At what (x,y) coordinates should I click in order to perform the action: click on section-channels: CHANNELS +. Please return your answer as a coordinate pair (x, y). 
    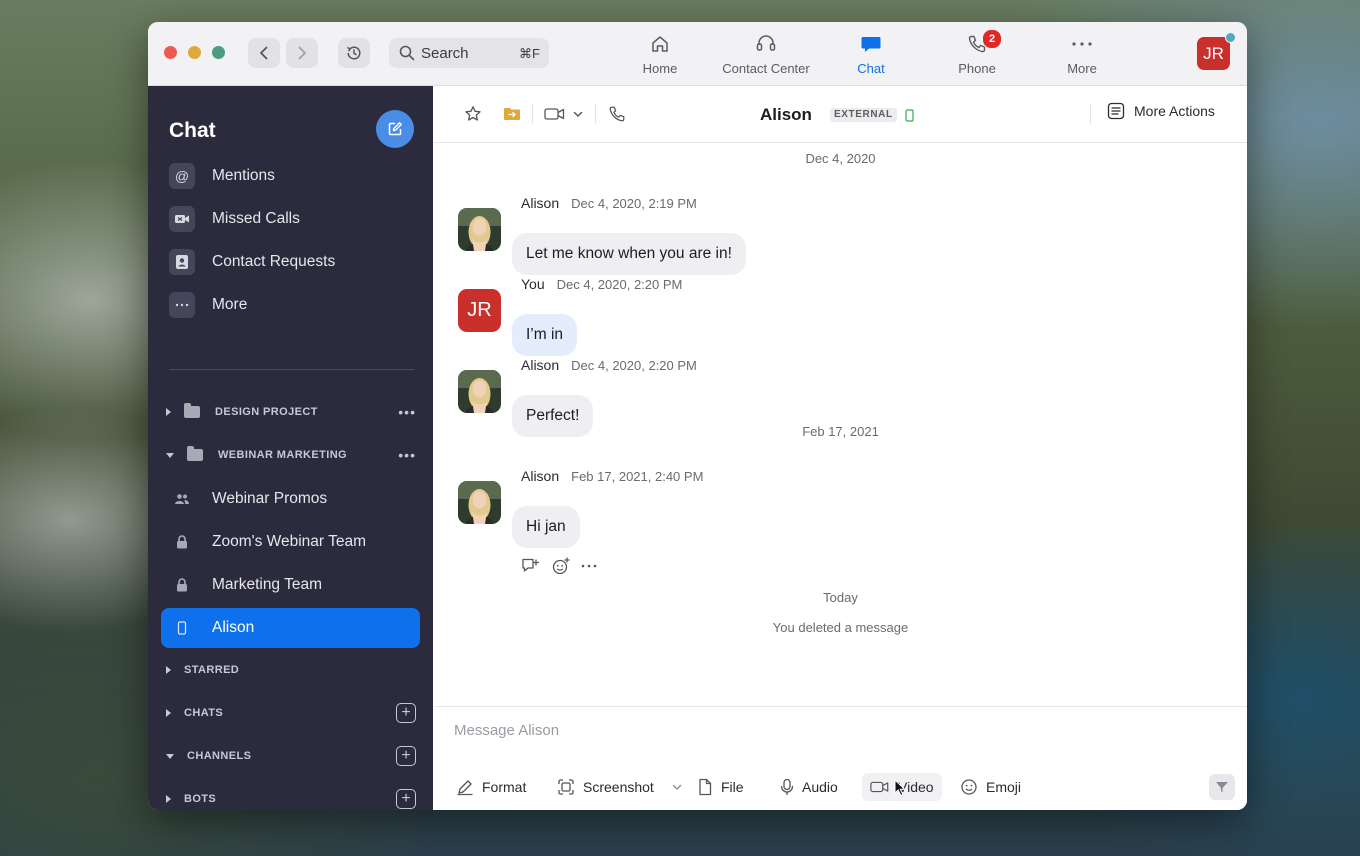
    Looking at the image, I should click on (291, 756).